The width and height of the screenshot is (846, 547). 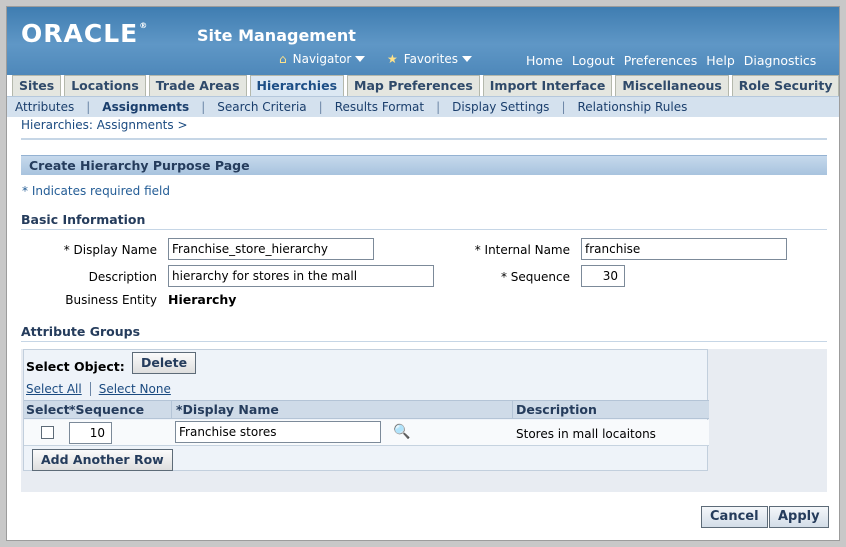 I want to click on favorites-icon: ★, so click(x=392, y=59).